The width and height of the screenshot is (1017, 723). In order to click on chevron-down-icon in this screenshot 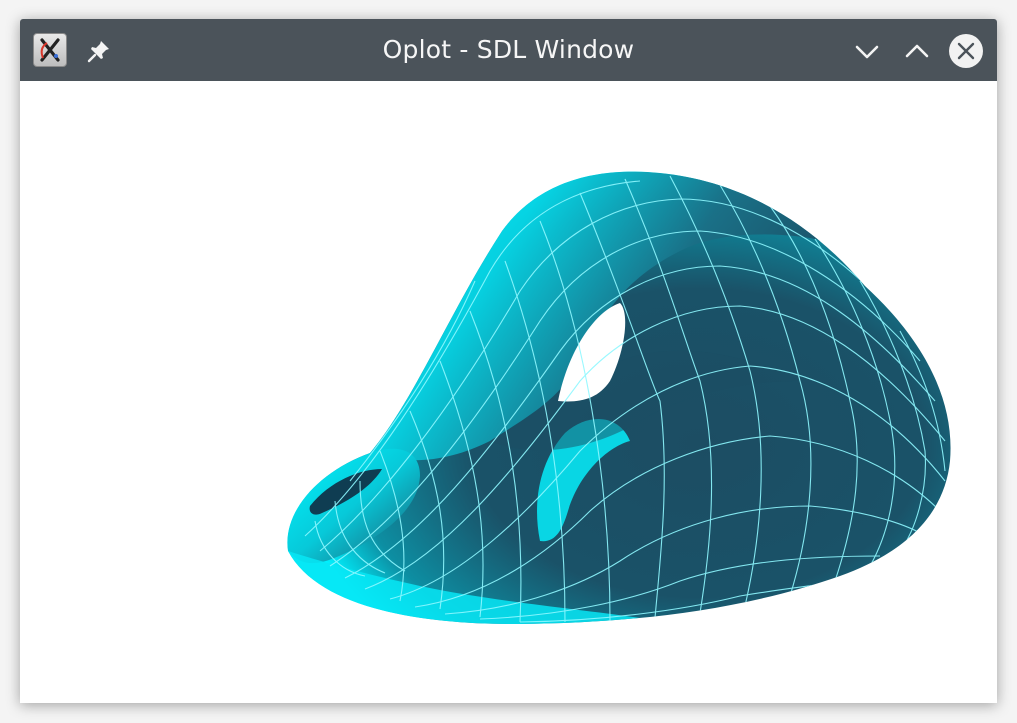, I will do `click(867, 51)`.